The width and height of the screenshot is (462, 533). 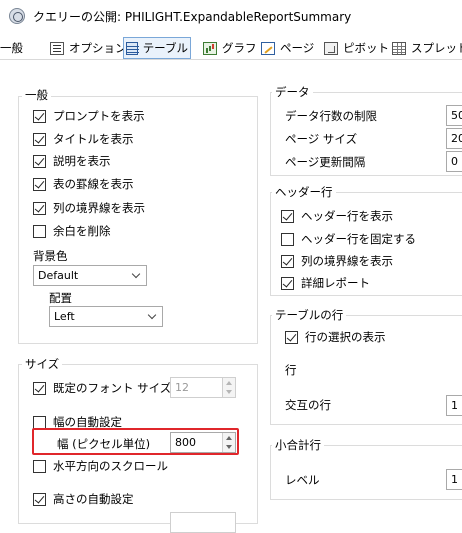 What do you see at coordinates (399, 48) in the screenshot?
I see `spreadsheet-icon` at bounding box center [399, 48].